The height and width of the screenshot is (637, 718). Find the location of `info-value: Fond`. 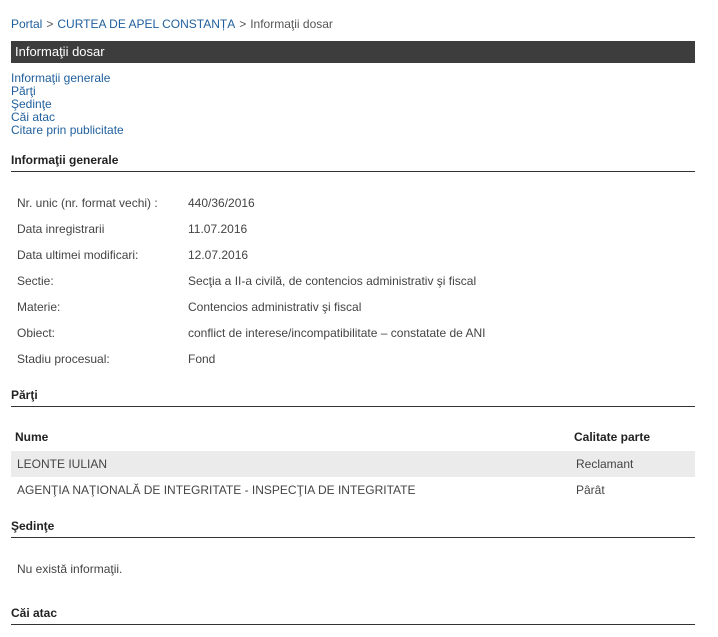

info-value: Fond is located at coordinates (202, 359).